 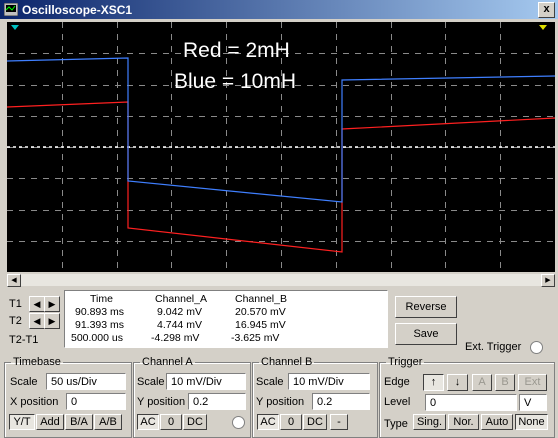 What do you see at coordinates (96, 401) in the screenshot?
I see `timebase-xpos-field: 0` at bounding box center [96, 401].